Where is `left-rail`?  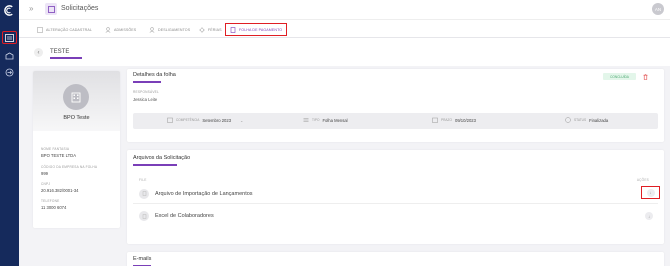 left-rail is located at coordinates (9, 133).